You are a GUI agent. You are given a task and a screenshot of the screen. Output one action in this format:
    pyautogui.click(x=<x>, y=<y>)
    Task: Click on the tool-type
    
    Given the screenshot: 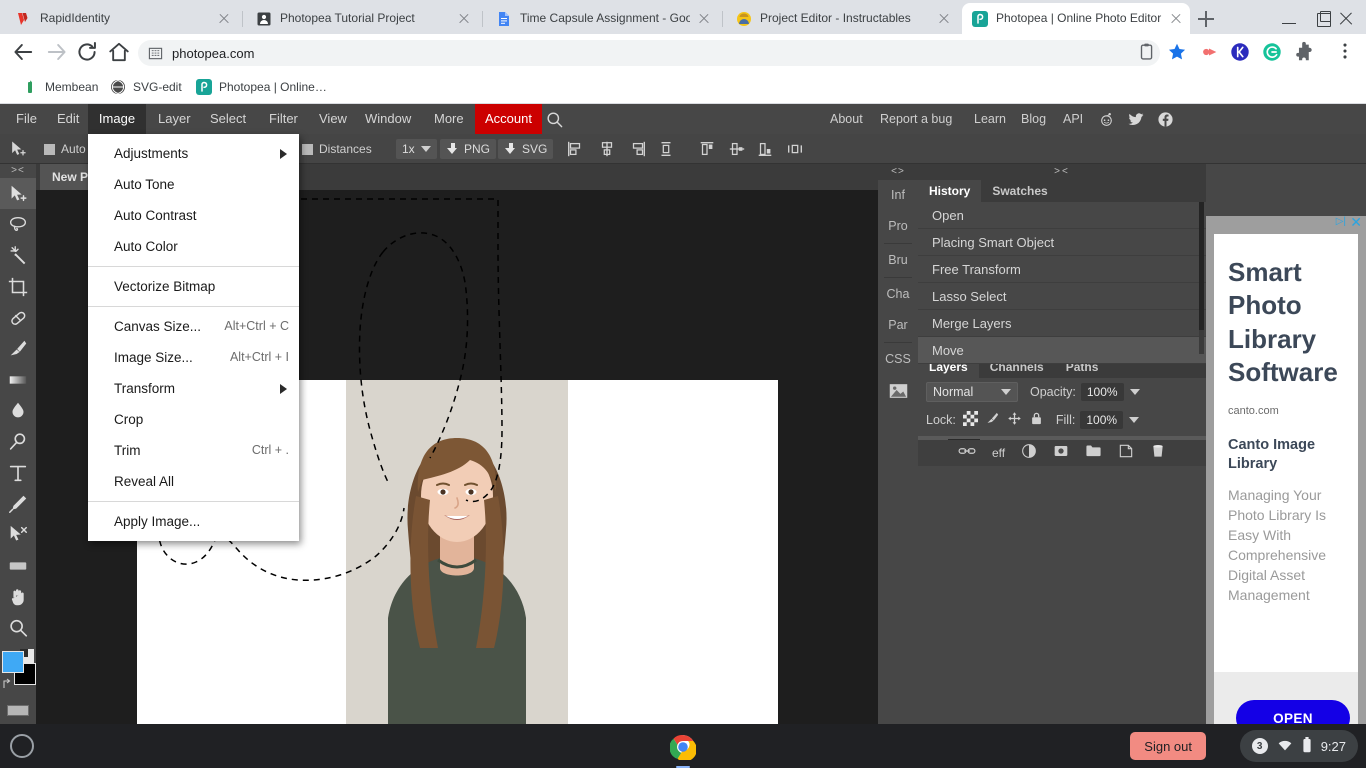 What is the action you would take?
    pyautogui.click(x=18, y=472)
    